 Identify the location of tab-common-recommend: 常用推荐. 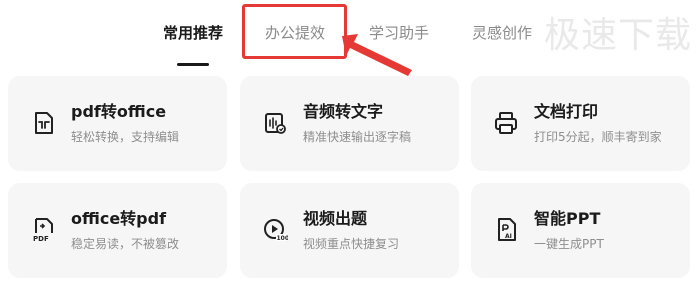
(193, 33).